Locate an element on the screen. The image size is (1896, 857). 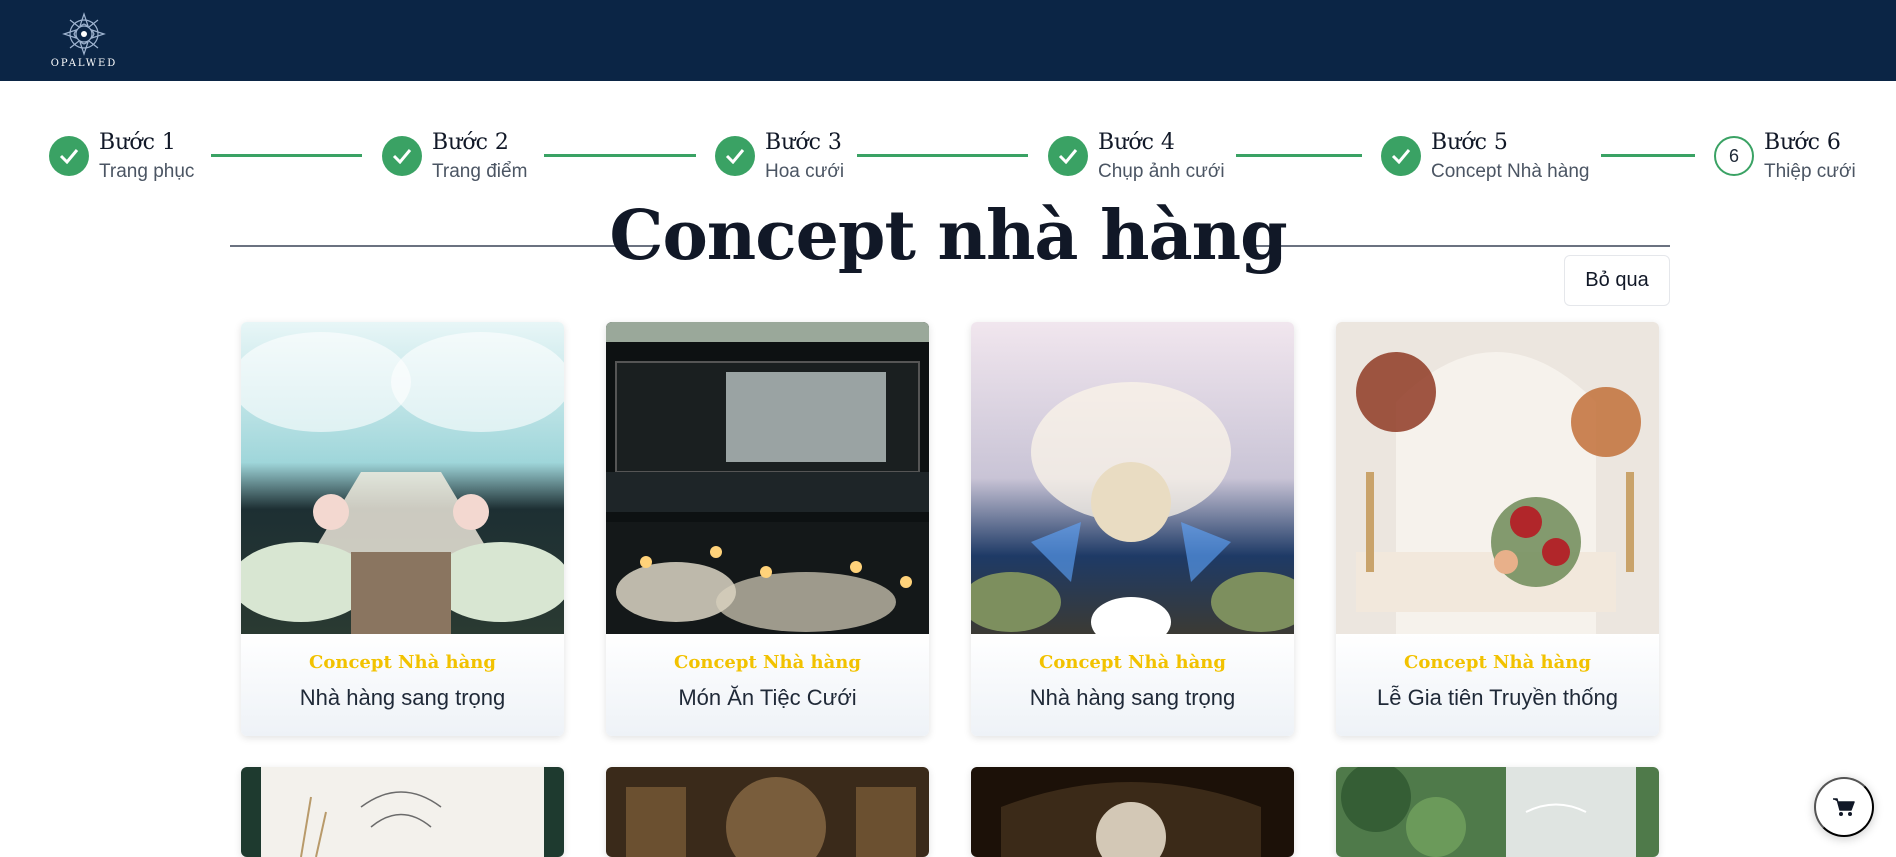
step-subtitle: Trang điểm is located at coordinates (480, 171).